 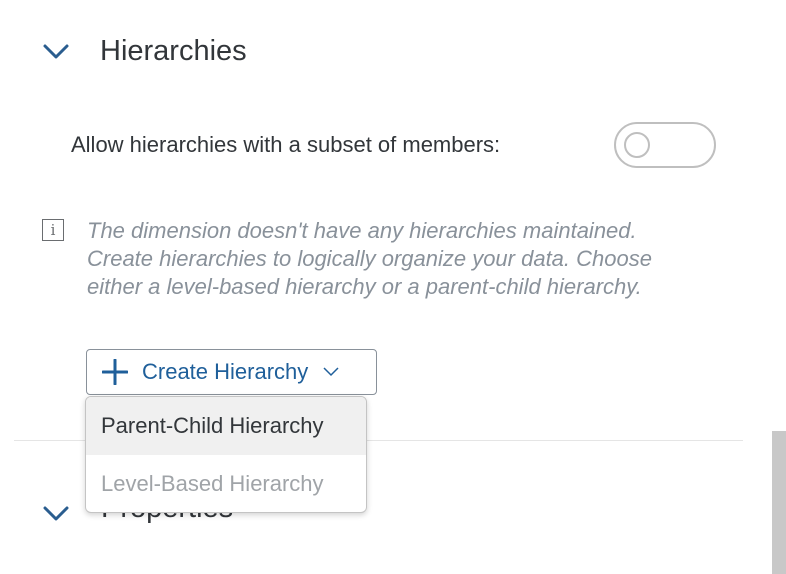 What do you see at coordinates (637, 145) in the screenshot?
I see `toggle-knob` at bounding box center [637, 145].